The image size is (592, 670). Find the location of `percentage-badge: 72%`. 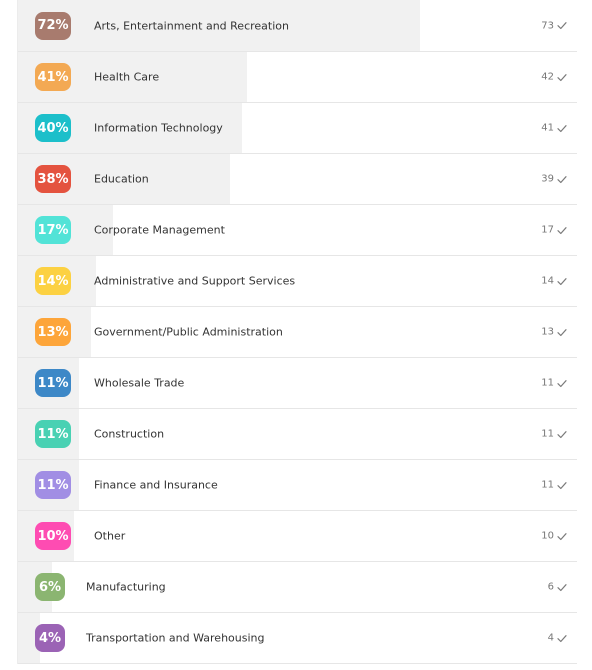

percentage-badge: 72% is located at coordinates (53, 25).